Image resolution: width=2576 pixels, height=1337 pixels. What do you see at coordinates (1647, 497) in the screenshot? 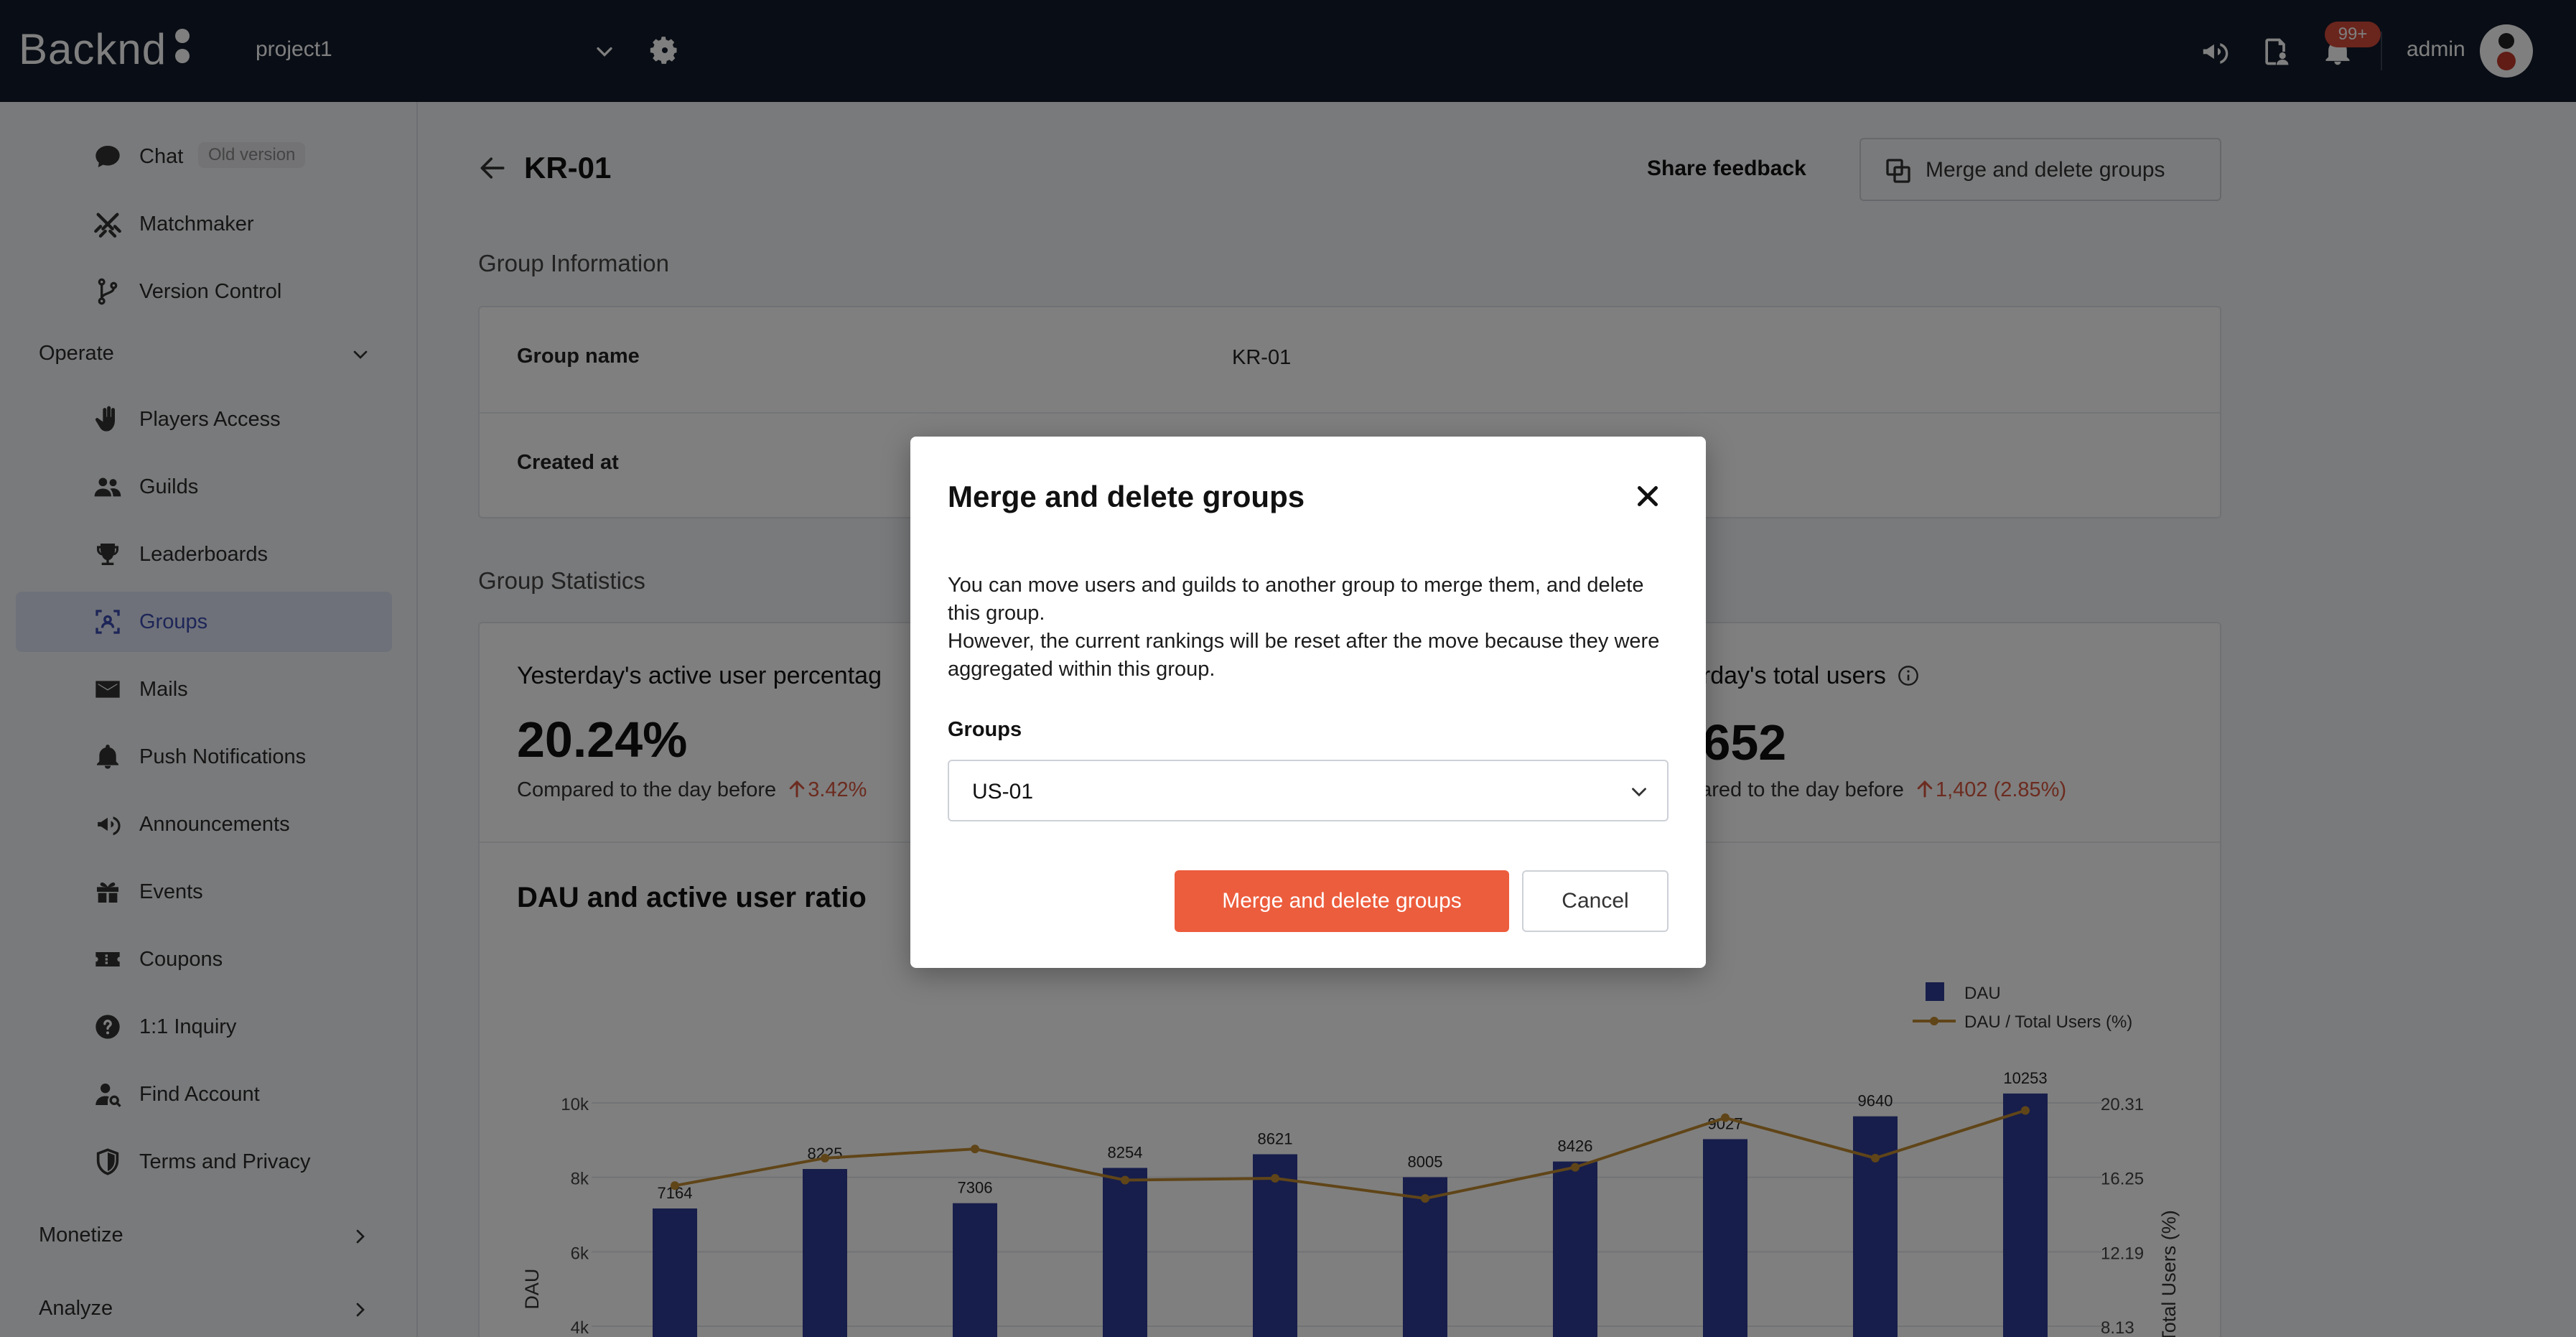
I see `close-icon` at bounding box center [1647, 497].